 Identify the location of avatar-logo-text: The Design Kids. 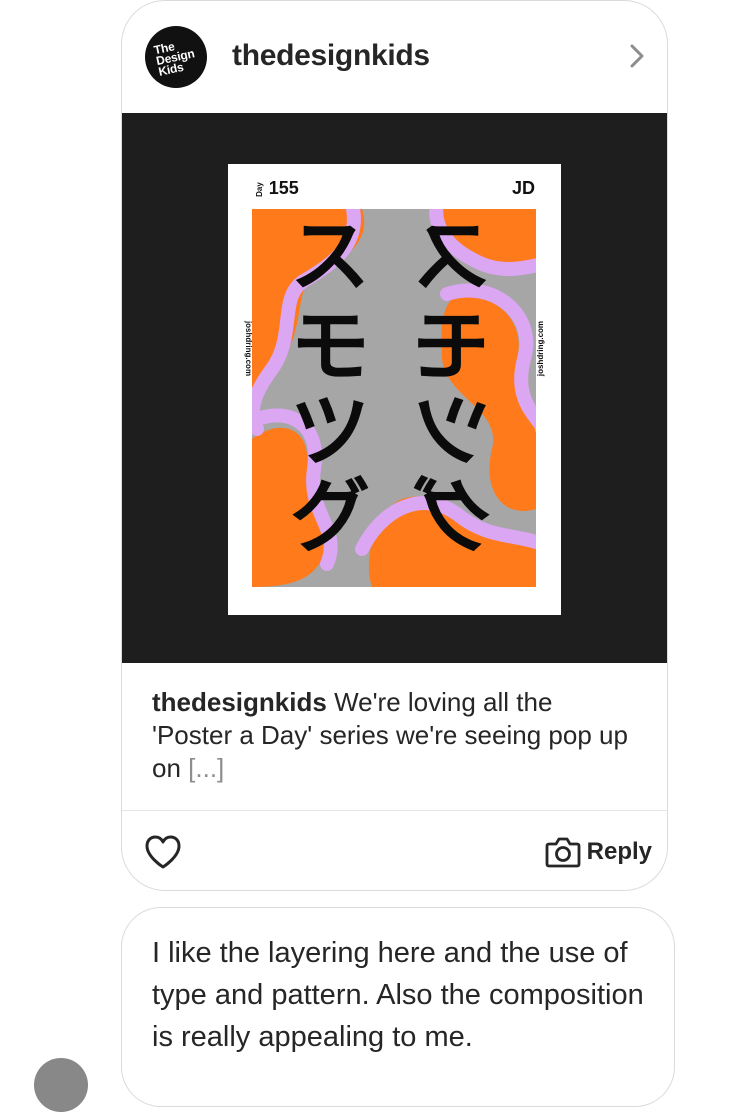
(174, 58).